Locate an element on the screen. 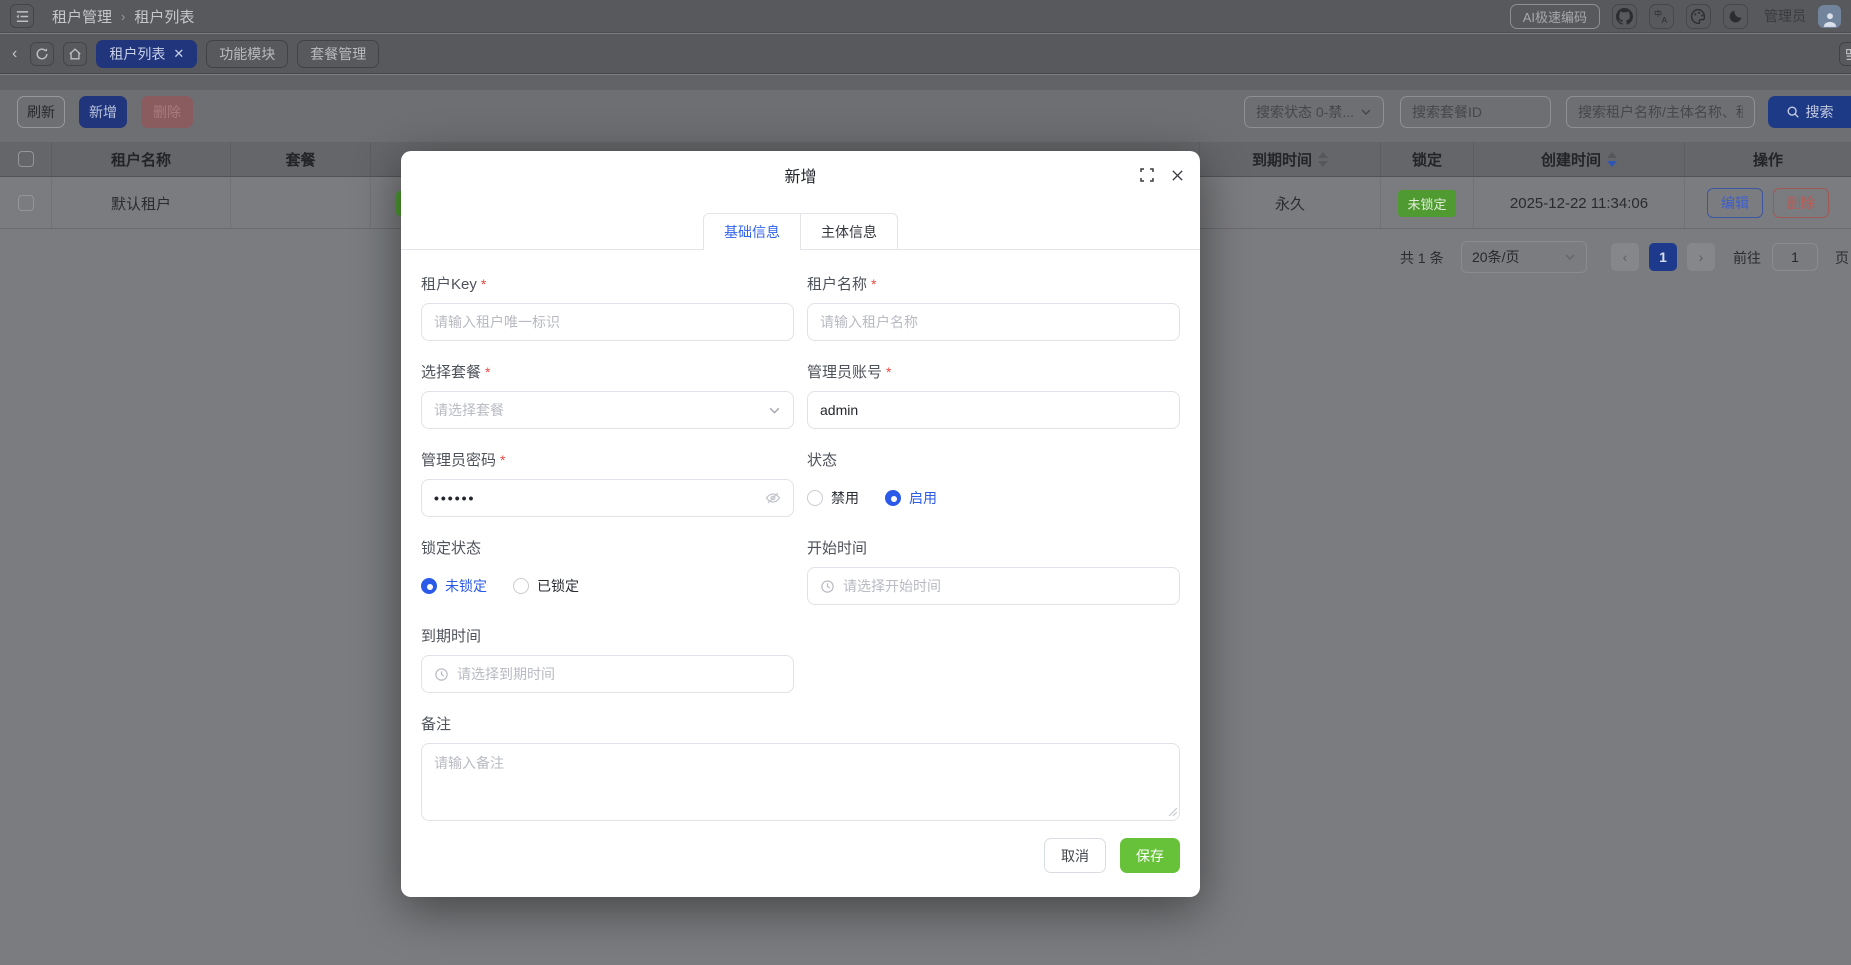 This screenshot has width=1851, height=965. dark-mode-moon-icon is located at coordinates (1735, 16).